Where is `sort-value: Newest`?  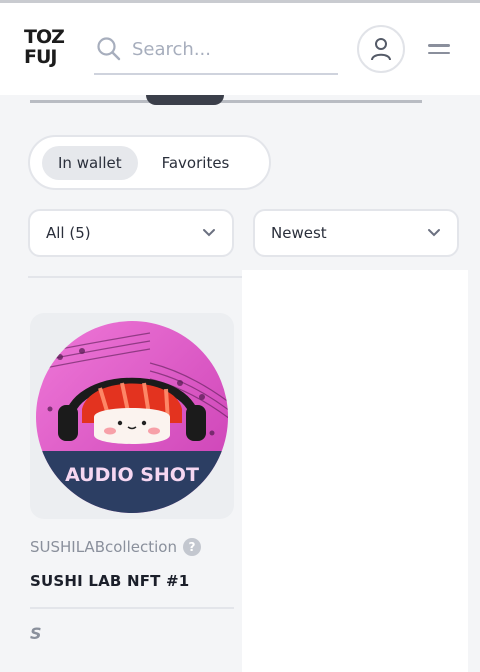 sort-value: Newest is located at coordinates (299, 233).